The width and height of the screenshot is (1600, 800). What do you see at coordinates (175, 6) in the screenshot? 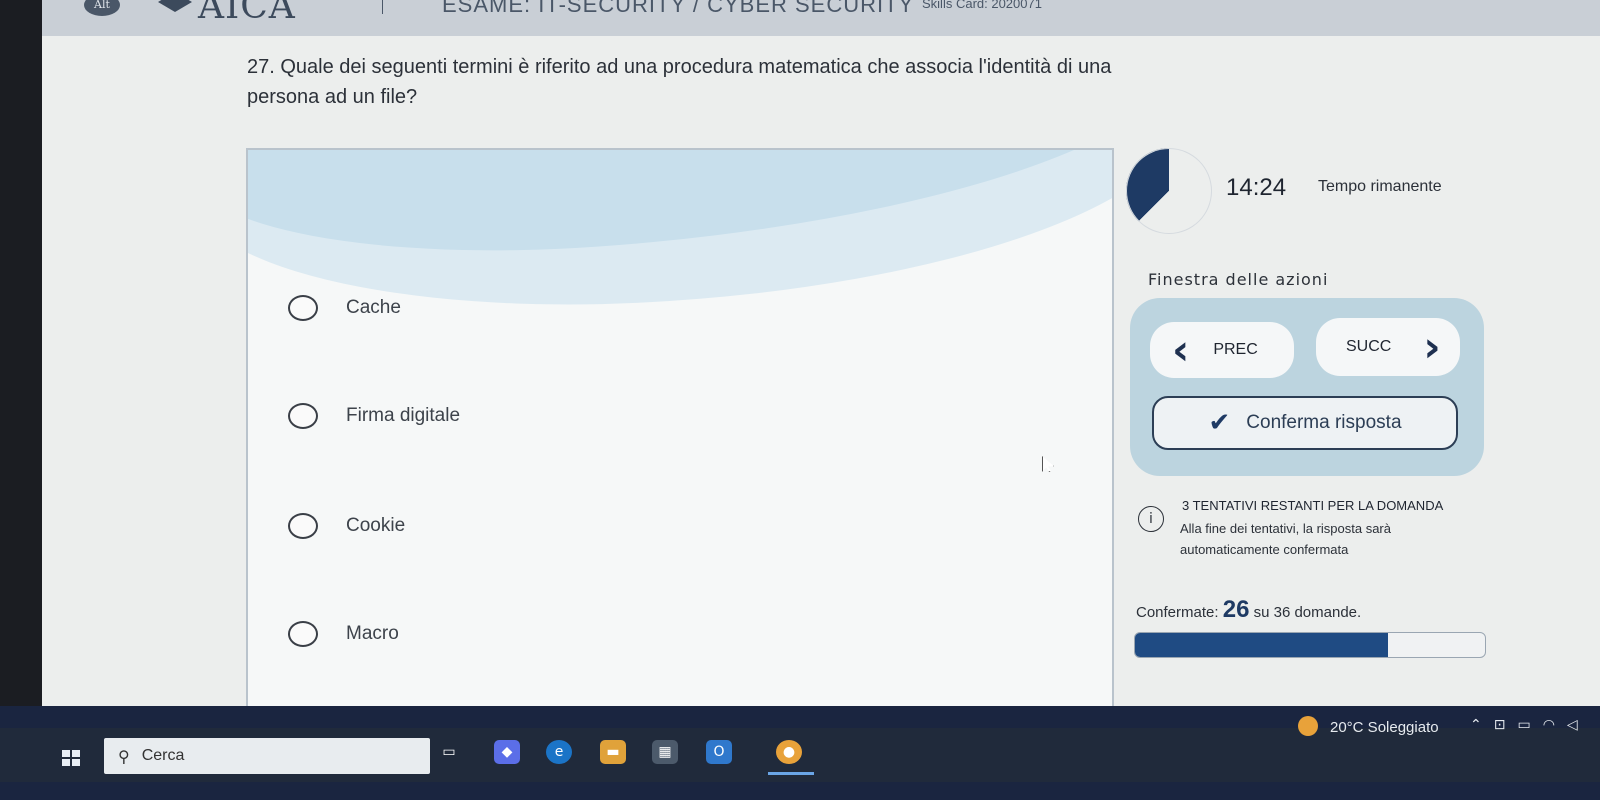
I see `aica-logo-icon` at bounding box center [175, 6].